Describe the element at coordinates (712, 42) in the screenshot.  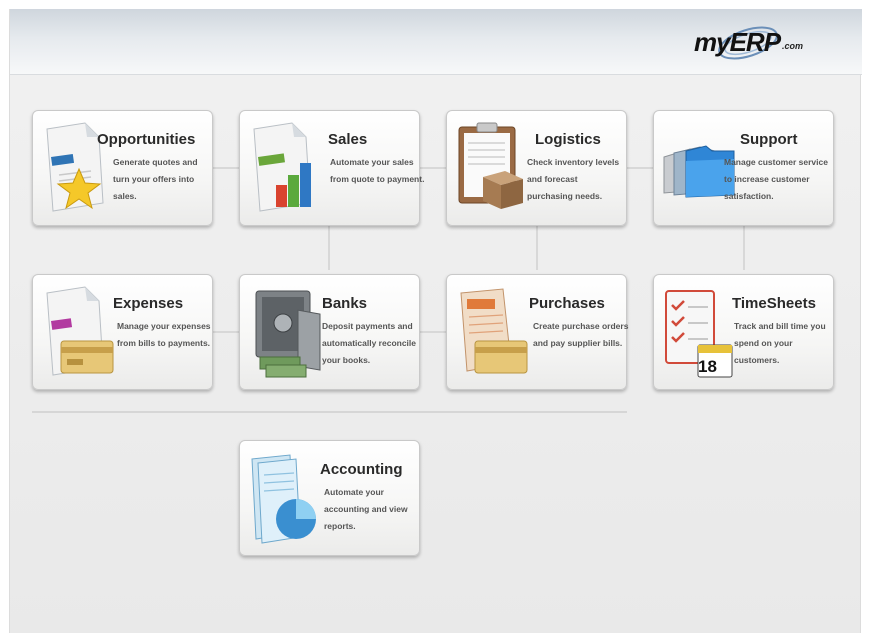
I see `logo-text-my: my` at that location.